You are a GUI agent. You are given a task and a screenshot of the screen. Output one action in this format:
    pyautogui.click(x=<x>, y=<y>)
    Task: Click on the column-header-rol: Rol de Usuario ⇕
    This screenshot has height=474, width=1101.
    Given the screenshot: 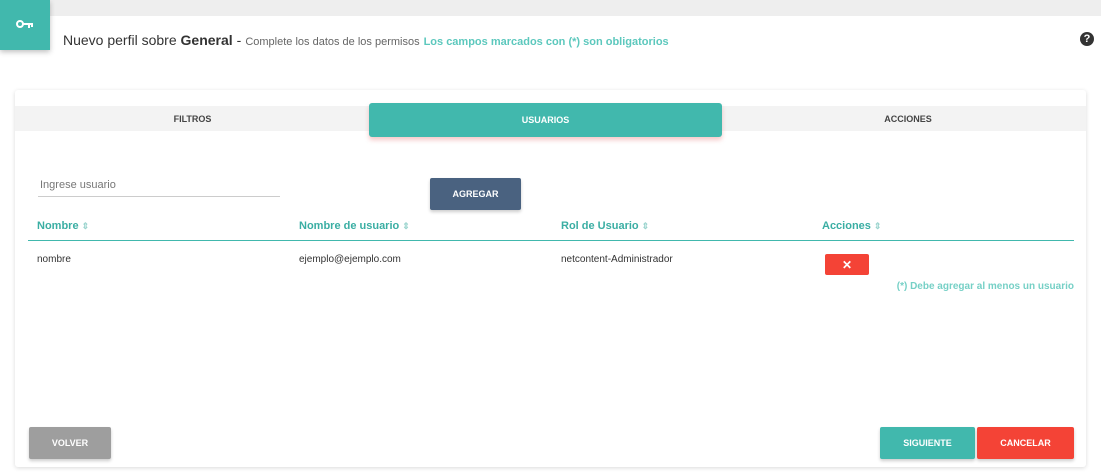 What is the action you would take?
    pyautogui.click(x=605, y=226)
    